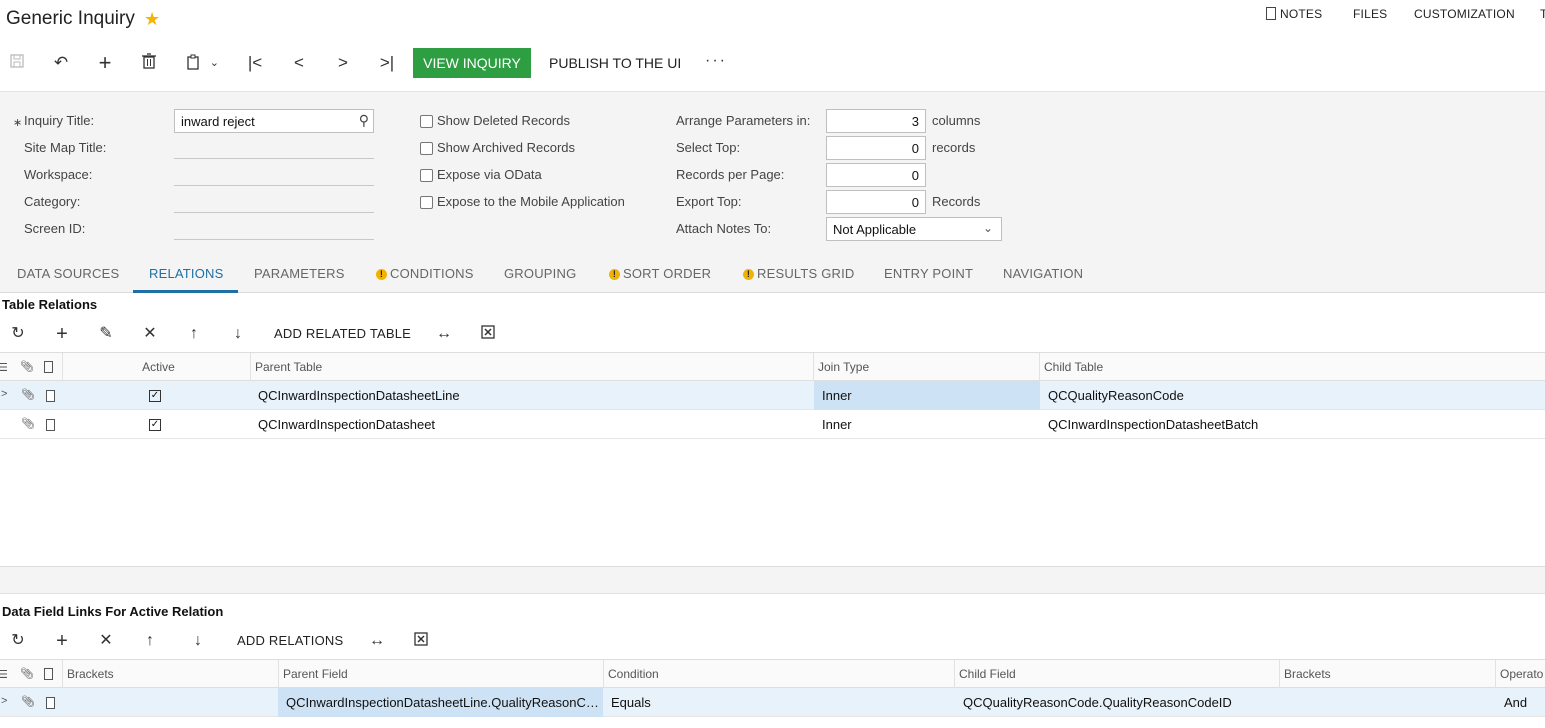  What do you see at coordinates (1043, 273) in the screenshot?
I see `tab-navigation: NAVIGATION` at bounding box center [1043, 273].